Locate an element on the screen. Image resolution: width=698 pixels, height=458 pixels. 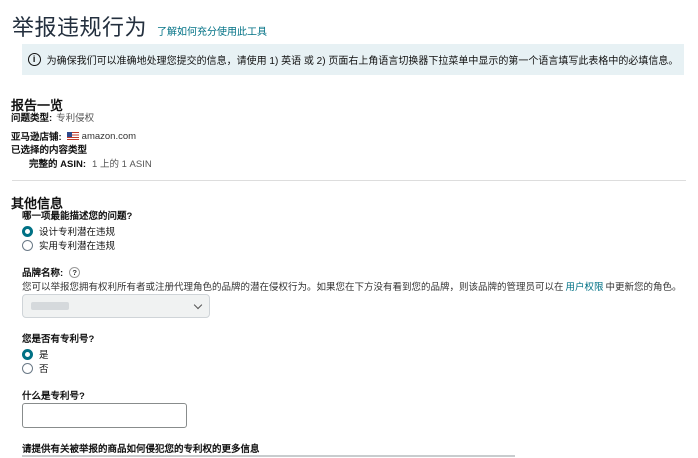
issue-type-label: 问题类型: is located at coordinates (32, 118).